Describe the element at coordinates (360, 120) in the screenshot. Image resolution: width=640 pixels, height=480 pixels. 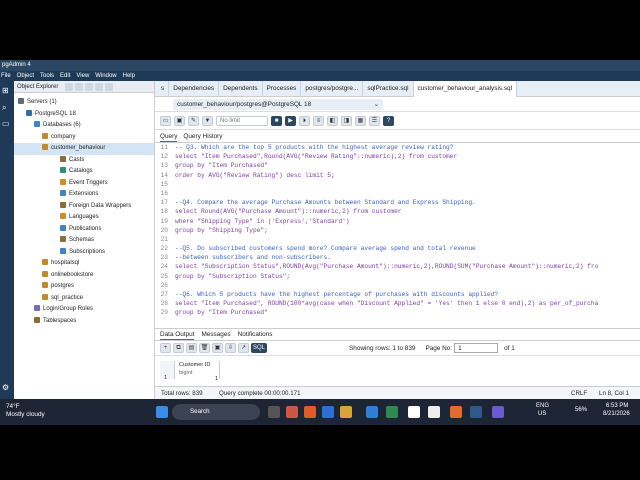
I see `macro-icon: ▦` at that location.